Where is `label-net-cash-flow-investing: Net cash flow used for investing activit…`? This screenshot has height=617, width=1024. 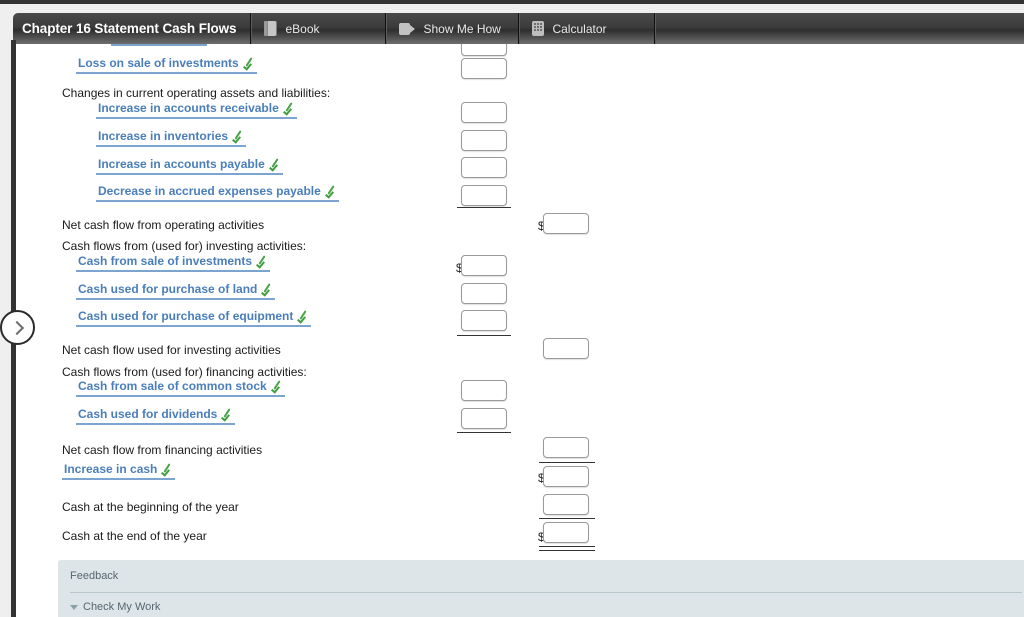
label-net-cash-flow-investing: Net cash flow used for investing activit… is located at coordinates (171, 350).